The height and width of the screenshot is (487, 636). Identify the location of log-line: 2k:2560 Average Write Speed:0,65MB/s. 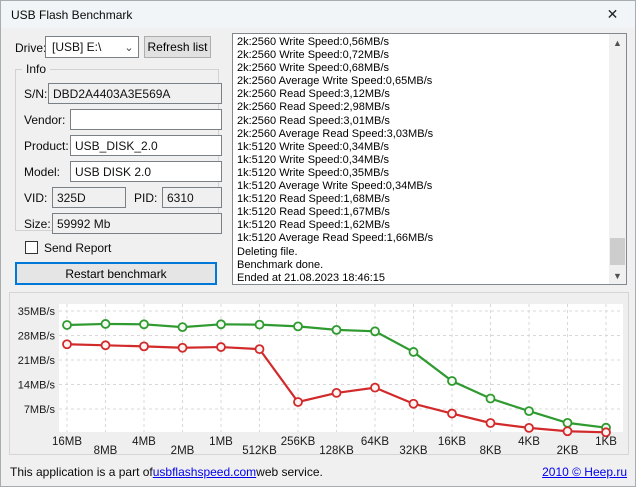
(335, 81).